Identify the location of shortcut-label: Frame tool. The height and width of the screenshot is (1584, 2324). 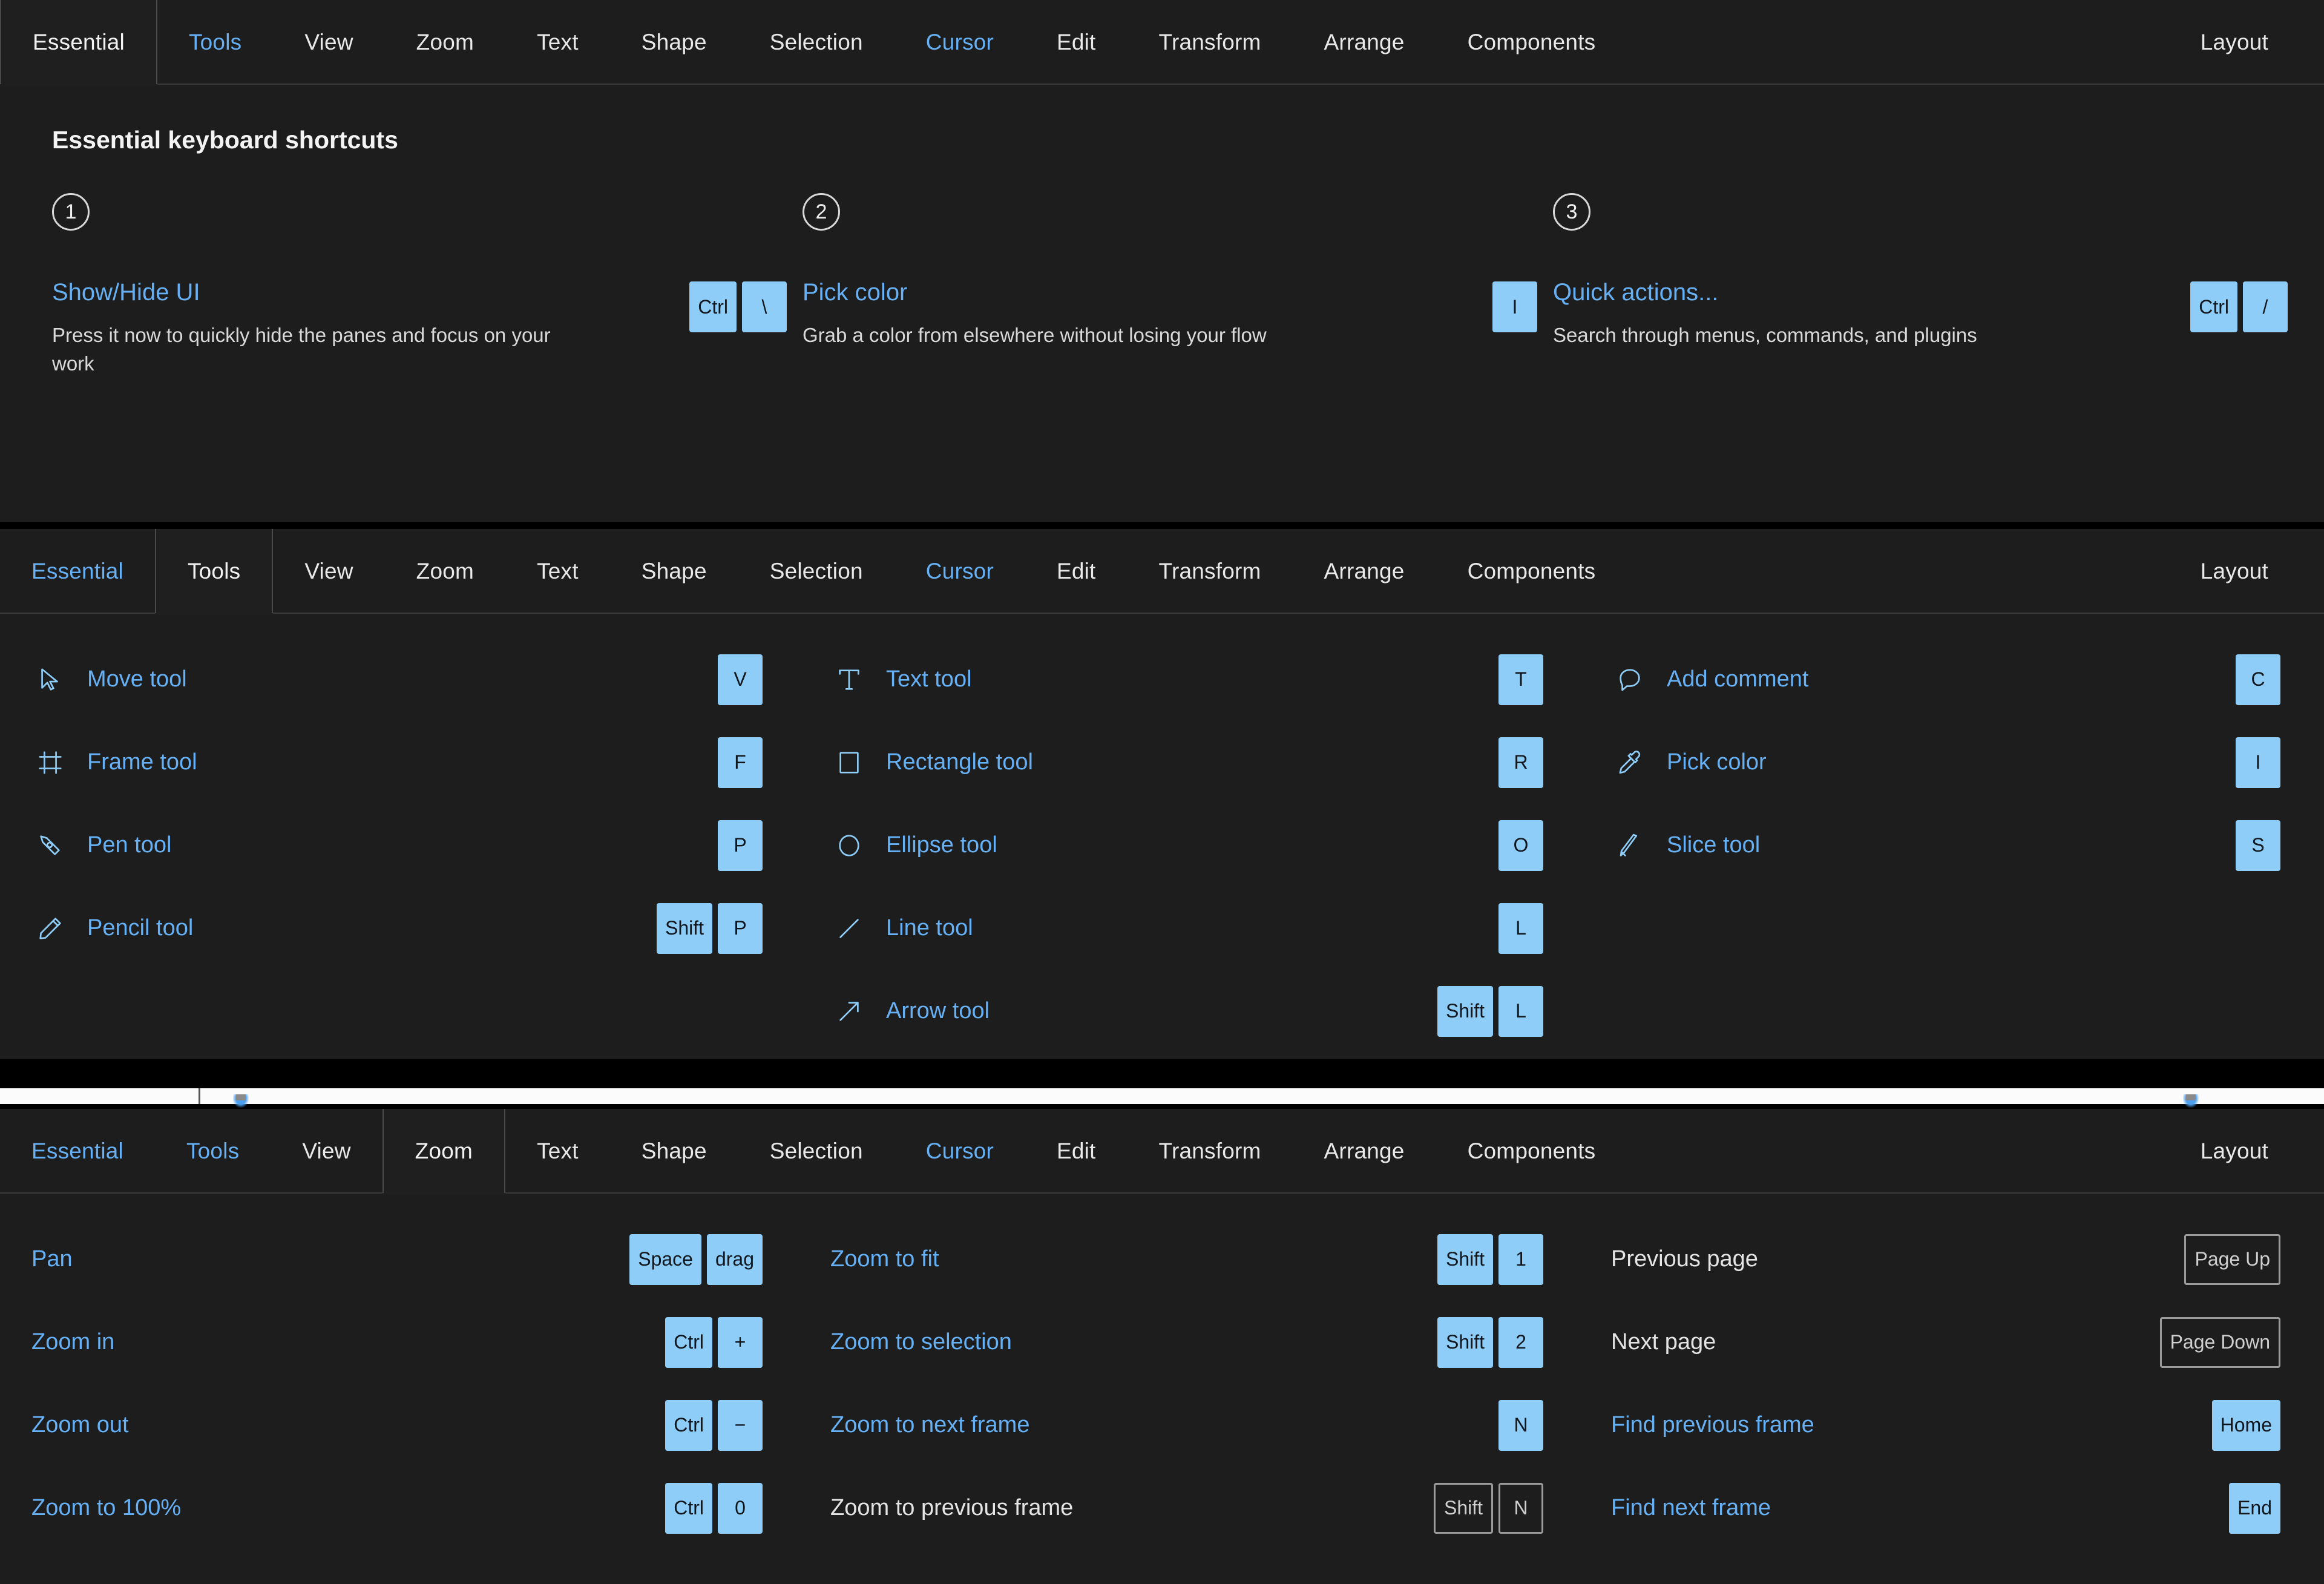
(142, 762).